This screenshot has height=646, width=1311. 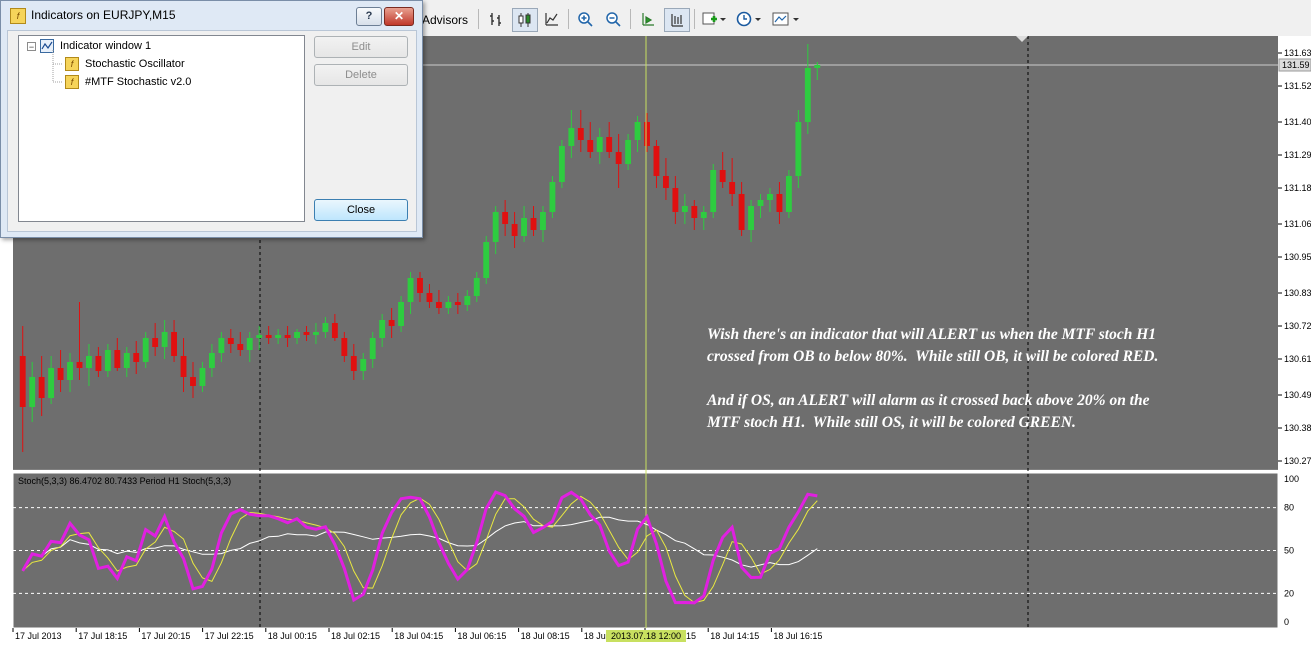 What do you see at coordinates (1297, 188) in the screenshot?
I see `price-label: 131.18` at bounding box center [1297, 188].